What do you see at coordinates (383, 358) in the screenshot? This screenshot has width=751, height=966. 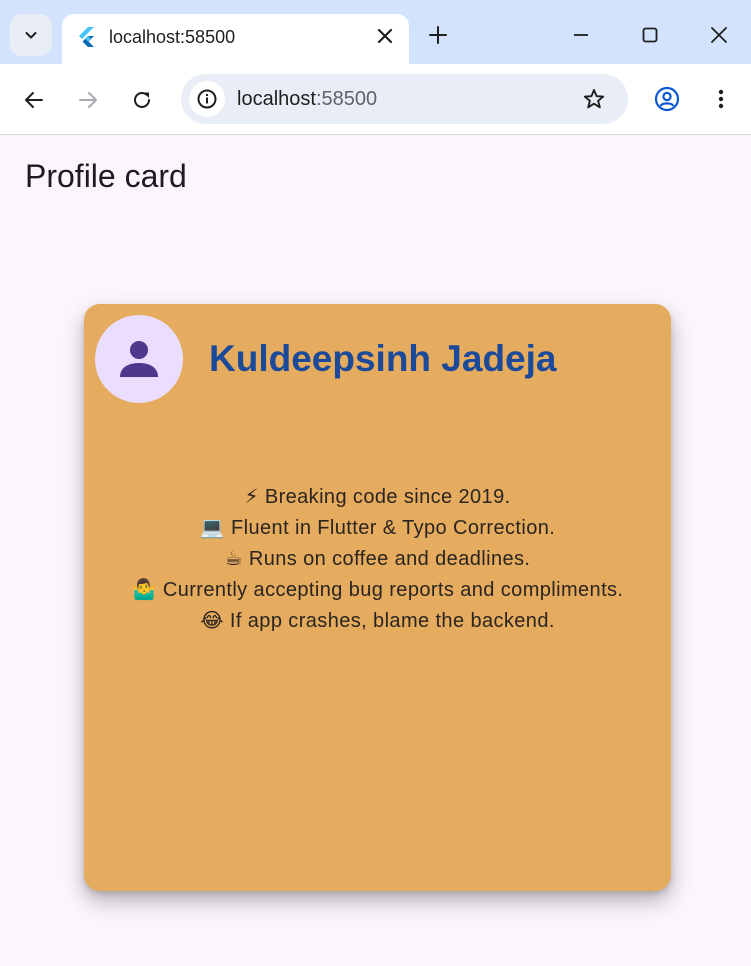 I see `profile-name: Kuldeepsinh Jadeja` at bounding box center [383, 358].